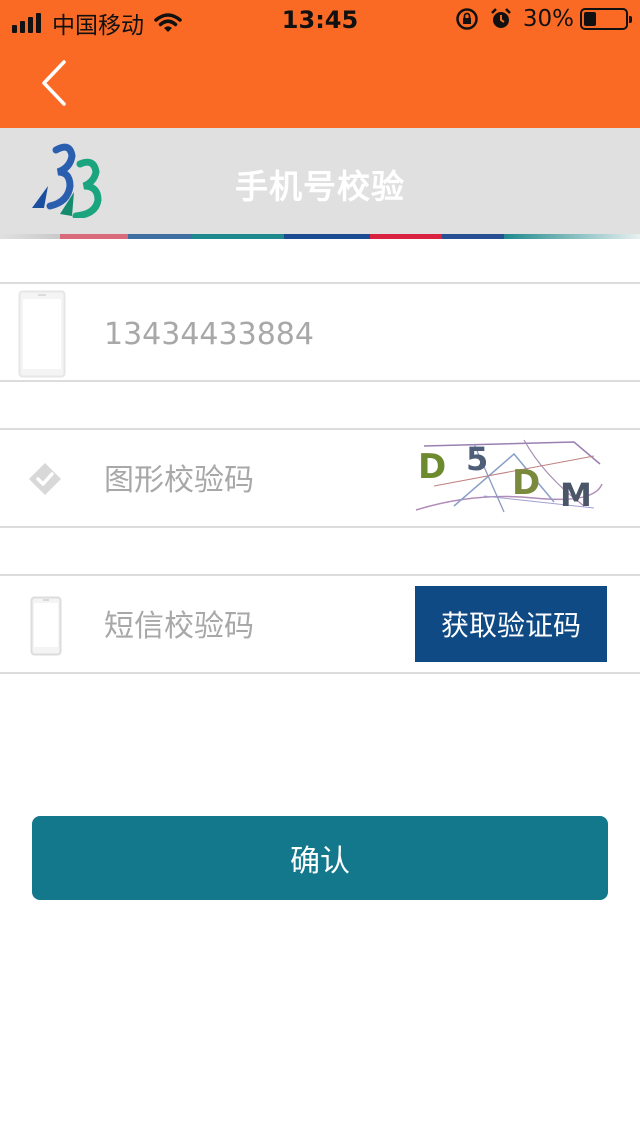  Describe the element at coordinates (606, 19) in the screenshot. I see `battery-icon` at that location.